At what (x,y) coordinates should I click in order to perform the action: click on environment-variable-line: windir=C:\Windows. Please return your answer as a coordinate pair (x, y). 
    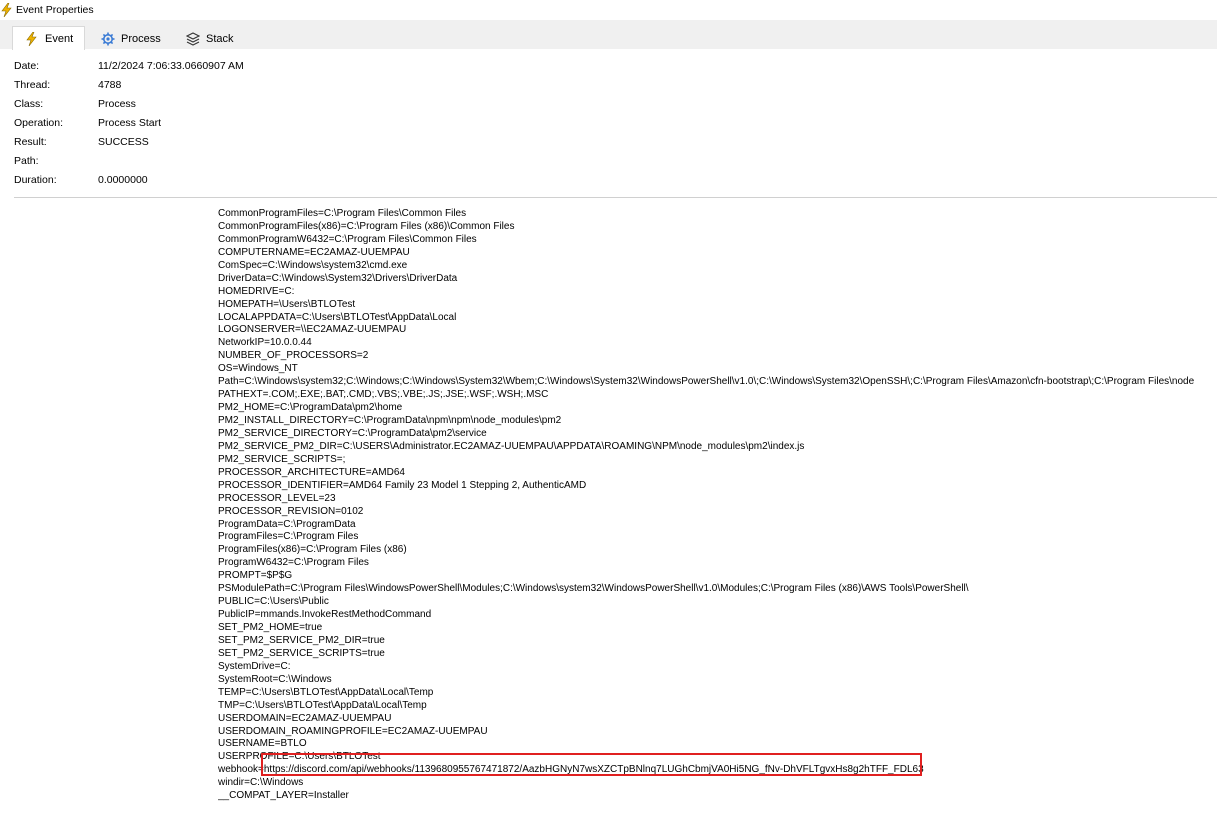
    Looking at the image, I should click on (261, 783).